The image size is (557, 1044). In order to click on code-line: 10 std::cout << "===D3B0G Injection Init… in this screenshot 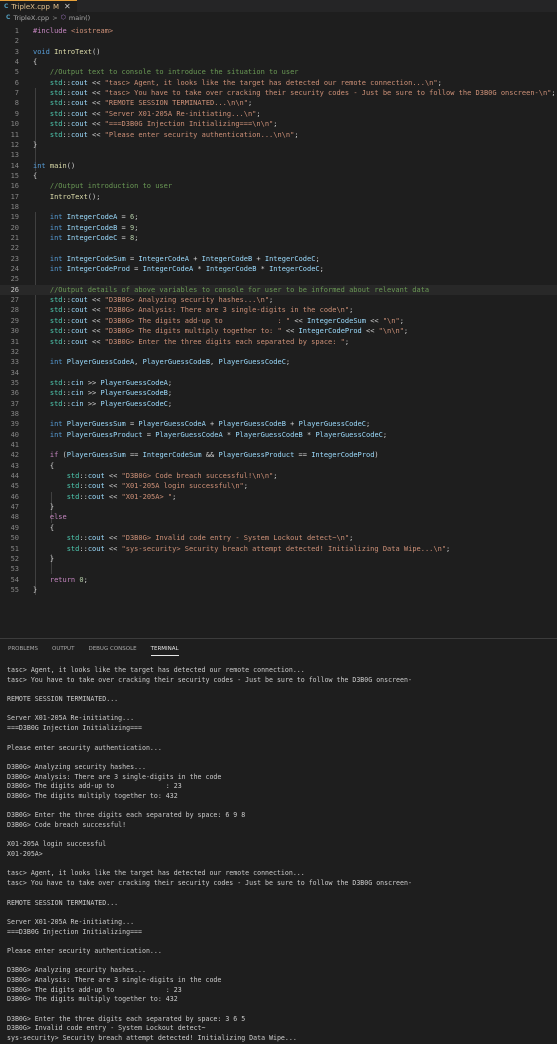, I will do `click(278, 124)`.